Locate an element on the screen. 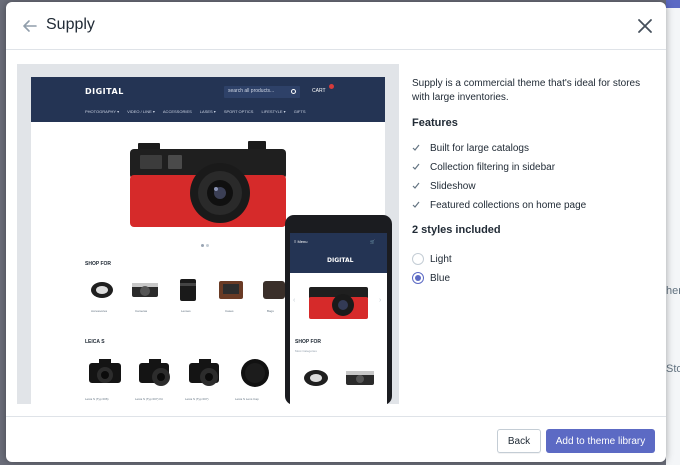 The height and width of the screenshot is (465, 680). feature-label: Slideshow is located at coordinates (453, 186).